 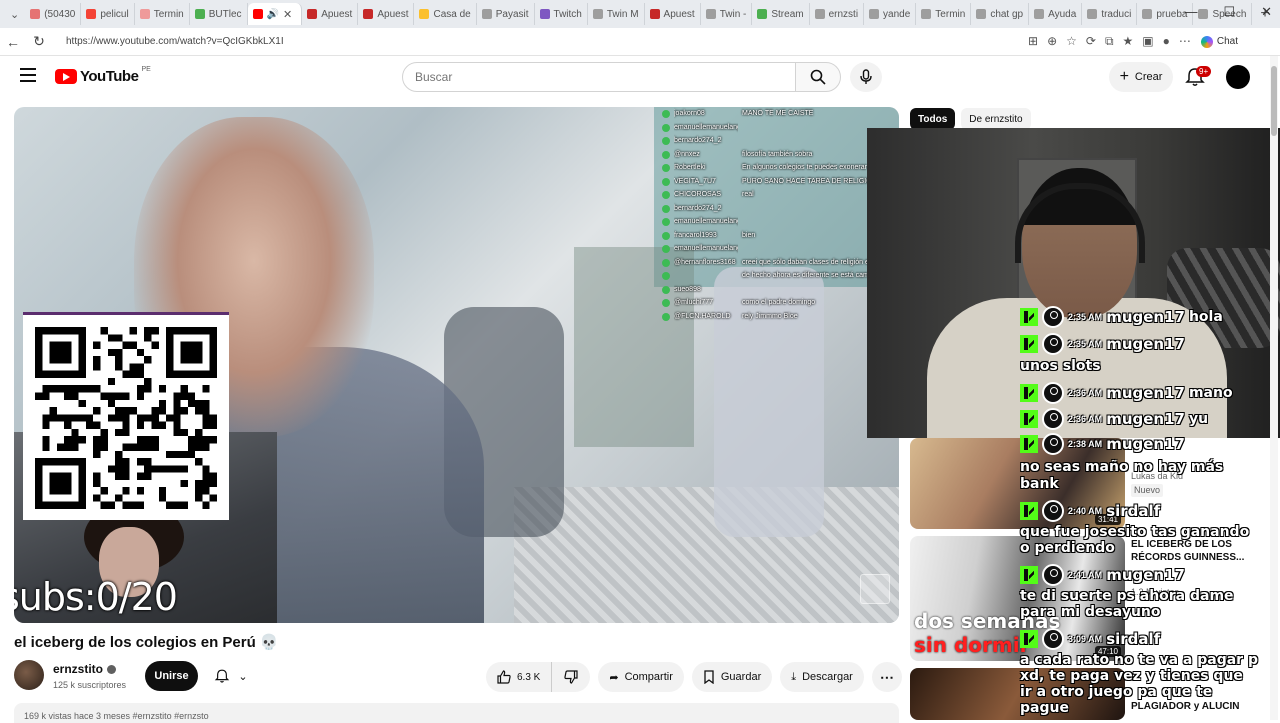 What do you see at coordinates (781, 14) in the screenshot?
I see `browser-tab: Stream` at bounding box center [781, 14].